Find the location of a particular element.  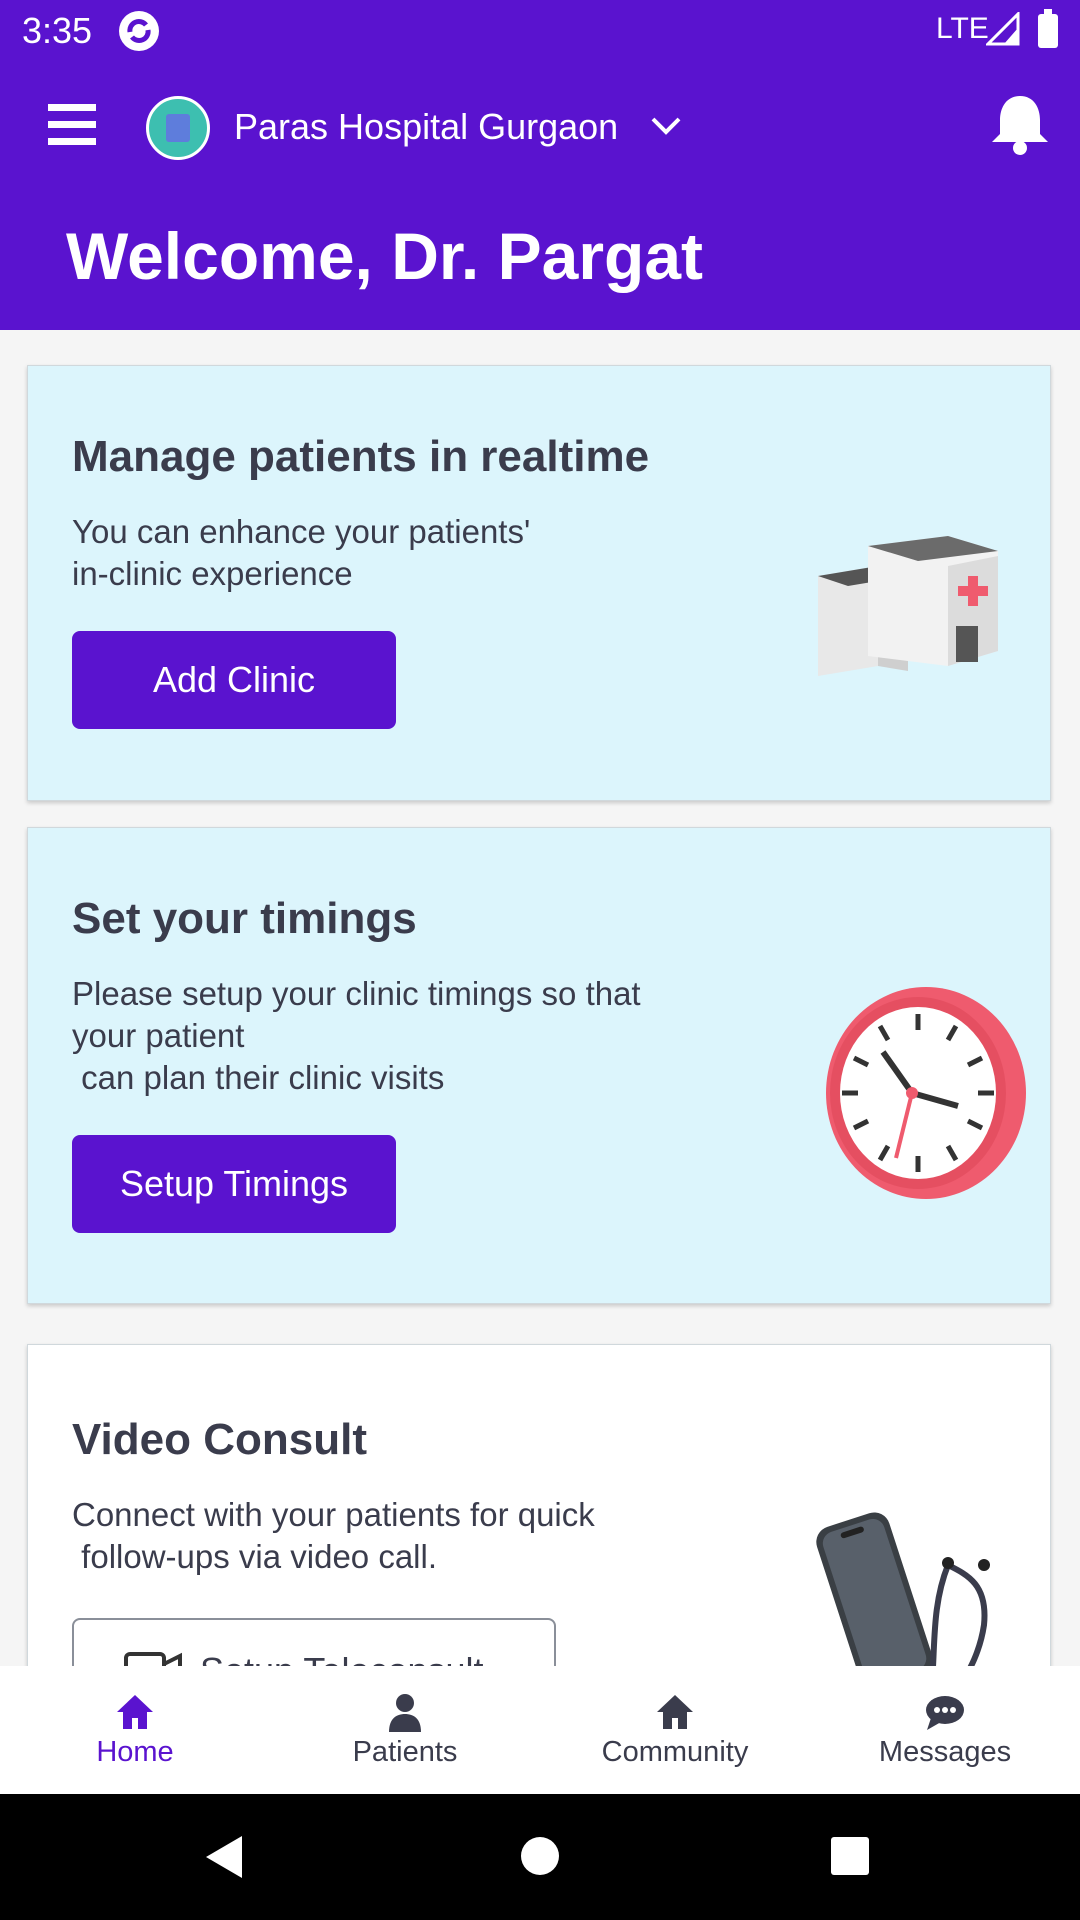

nav-patients: Patients is located at coordinates (405, 1730).